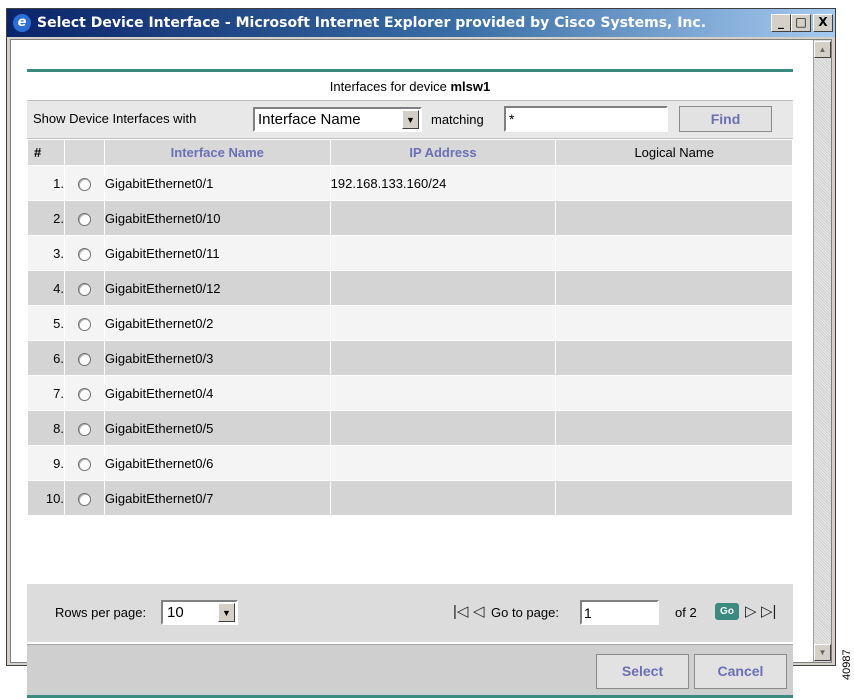 The height and width of the screenshot is (698, 854). Describe the element at coordinates (751, 611) in the screenshot. I see `next-page-icon: ▷` at that location.